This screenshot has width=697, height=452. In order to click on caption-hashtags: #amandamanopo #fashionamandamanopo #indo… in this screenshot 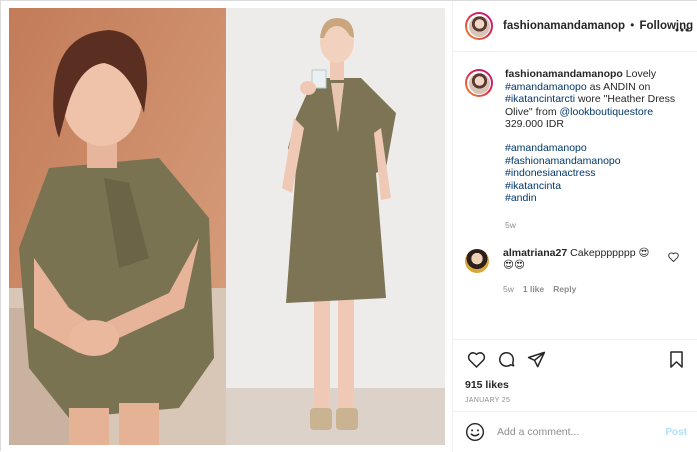, I will do `click(595, 173)`.